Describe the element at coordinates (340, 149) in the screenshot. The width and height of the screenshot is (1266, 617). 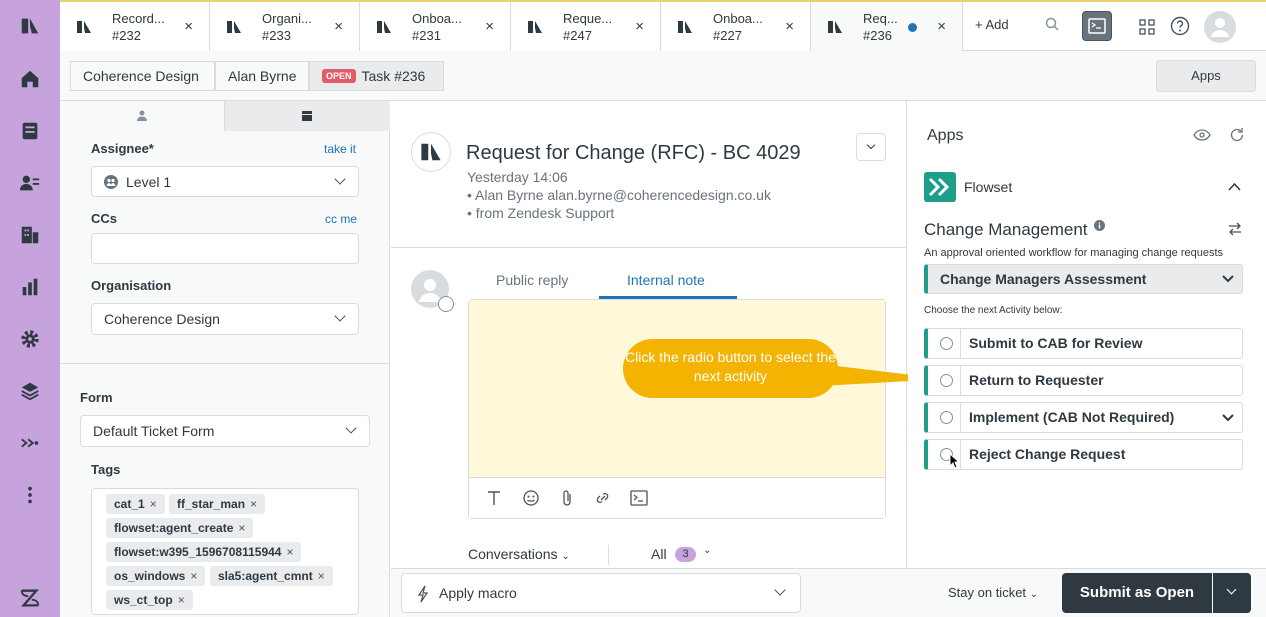
I see `take-it-link: take it` at that location.